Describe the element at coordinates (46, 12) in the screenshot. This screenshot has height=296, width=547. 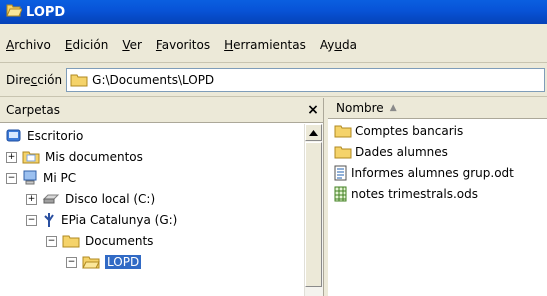
I see `window-title: LOPD` at that location.